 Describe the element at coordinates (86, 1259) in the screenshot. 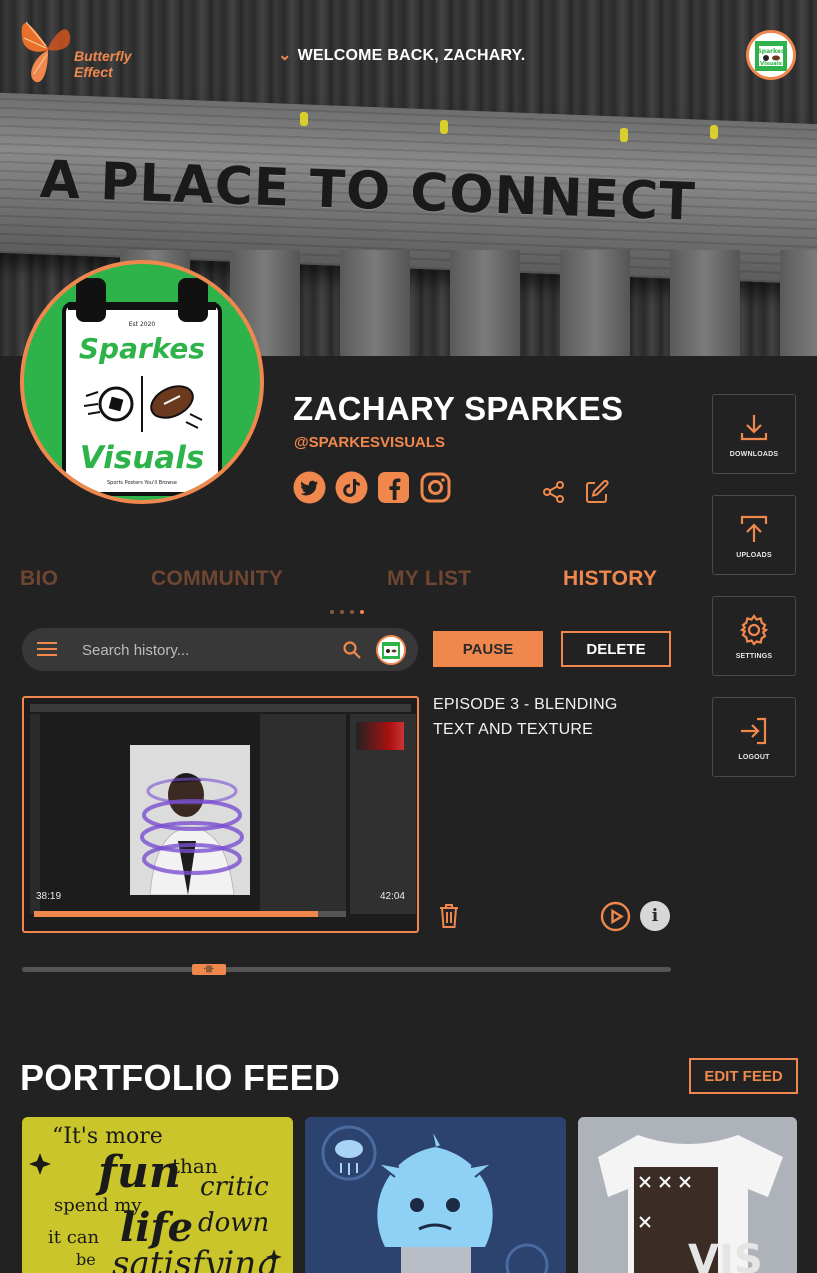

I see `svg-text: be` at that location.